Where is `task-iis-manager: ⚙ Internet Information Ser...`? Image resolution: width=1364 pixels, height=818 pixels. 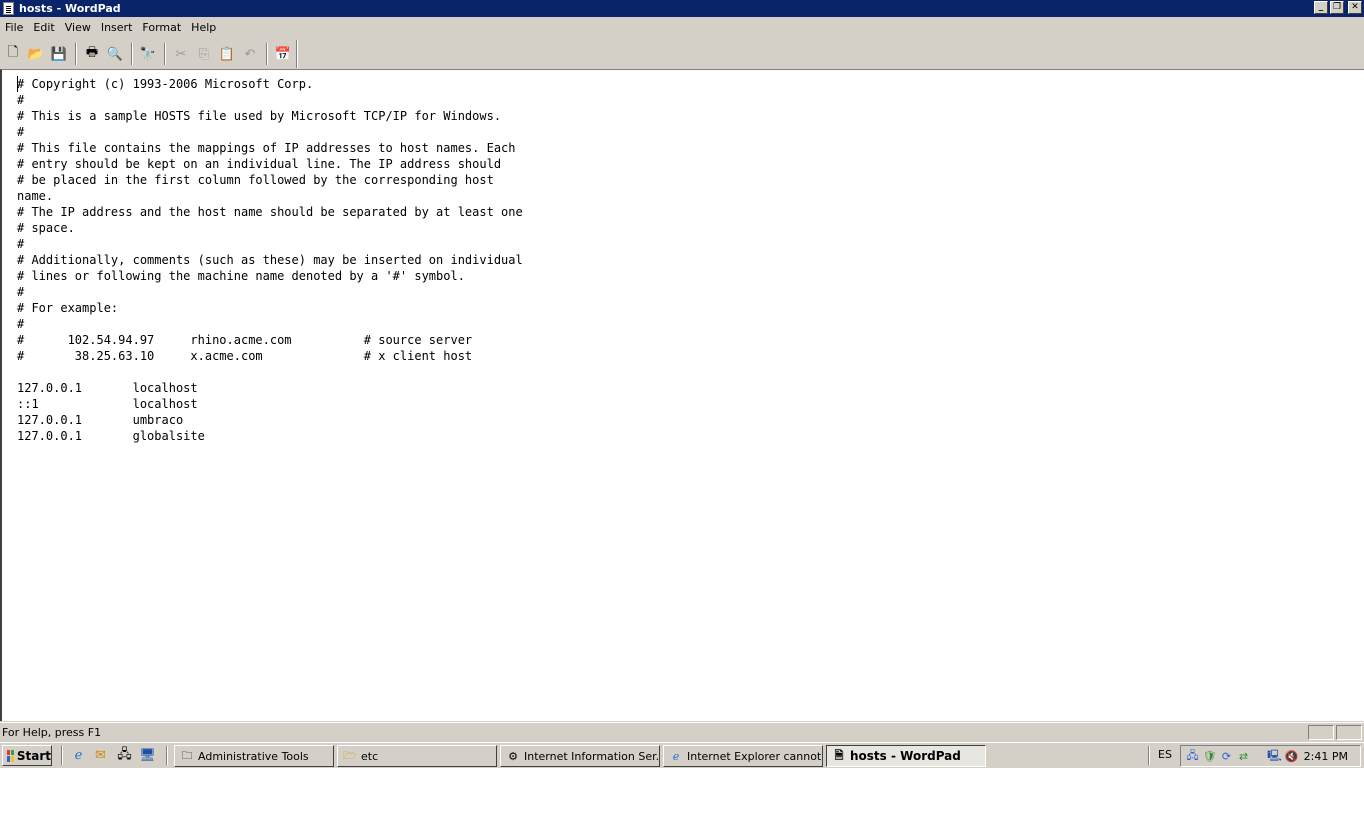 task-iis-manager: ⚙ Internet Information Ser... is located at coordinates (580, 756).